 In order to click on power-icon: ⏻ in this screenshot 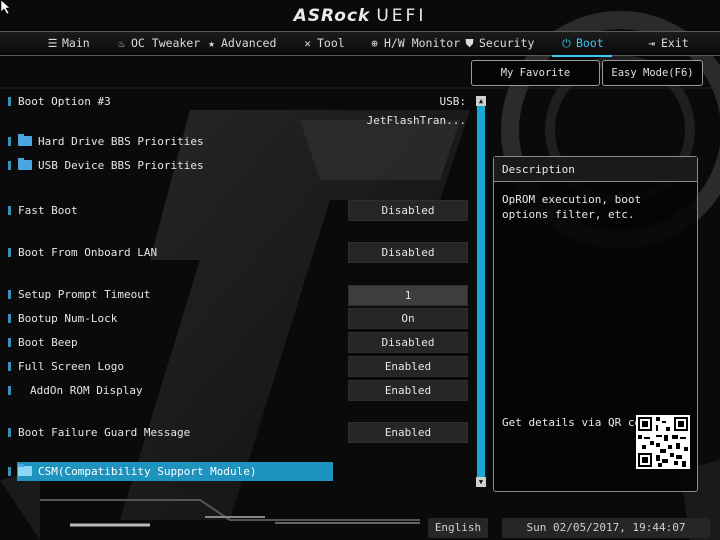, I will do `click(566, 43)`.